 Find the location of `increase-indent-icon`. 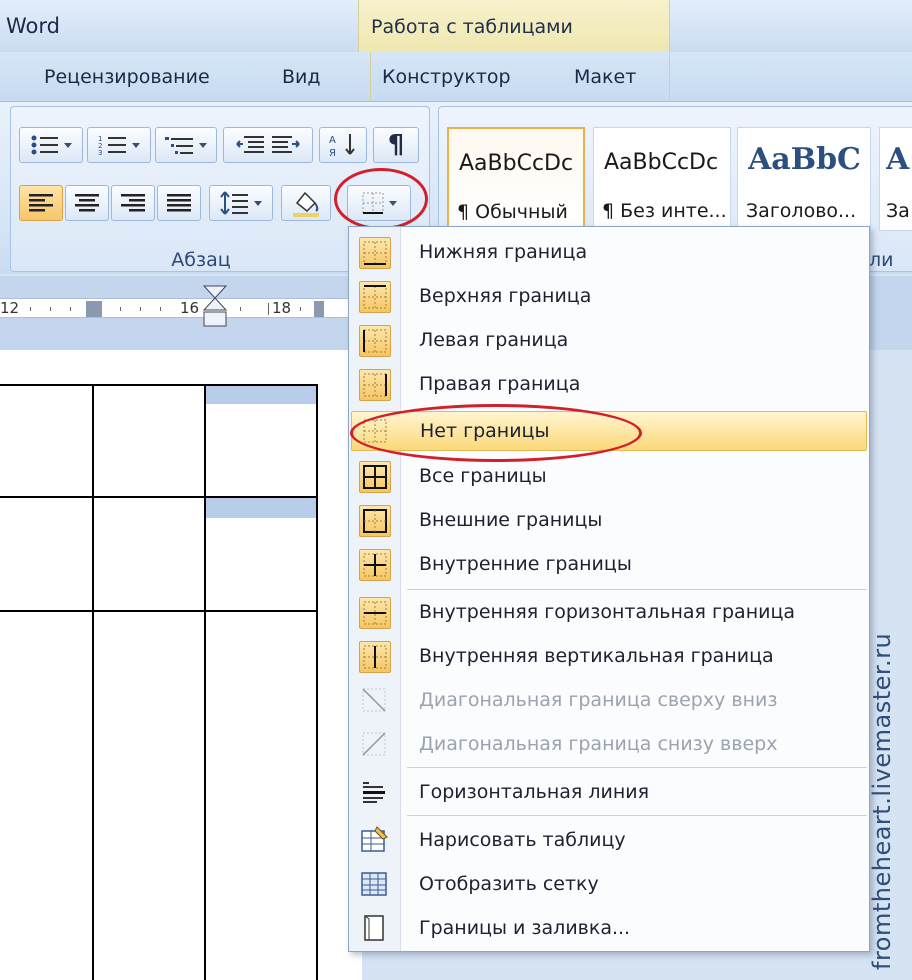

increase-indent-icon is located at coordinates (286, 144).